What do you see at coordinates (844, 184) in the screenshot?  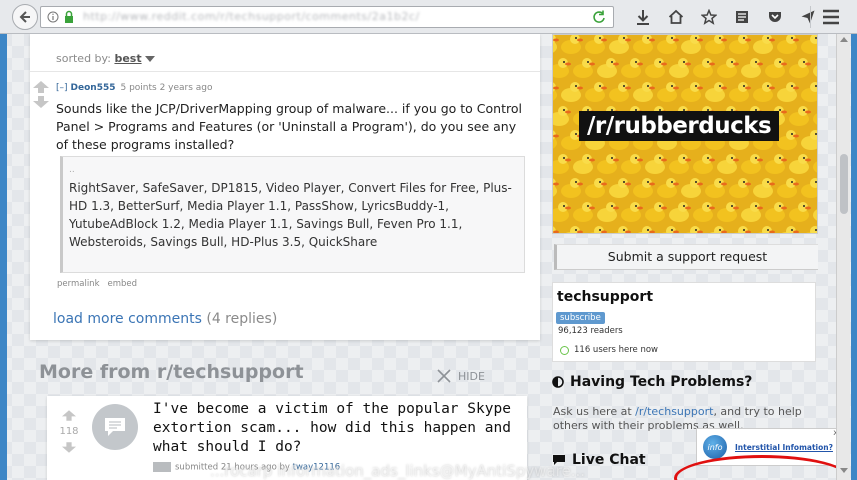 I see `scroll-thumb` at bounding box center [844, 184].